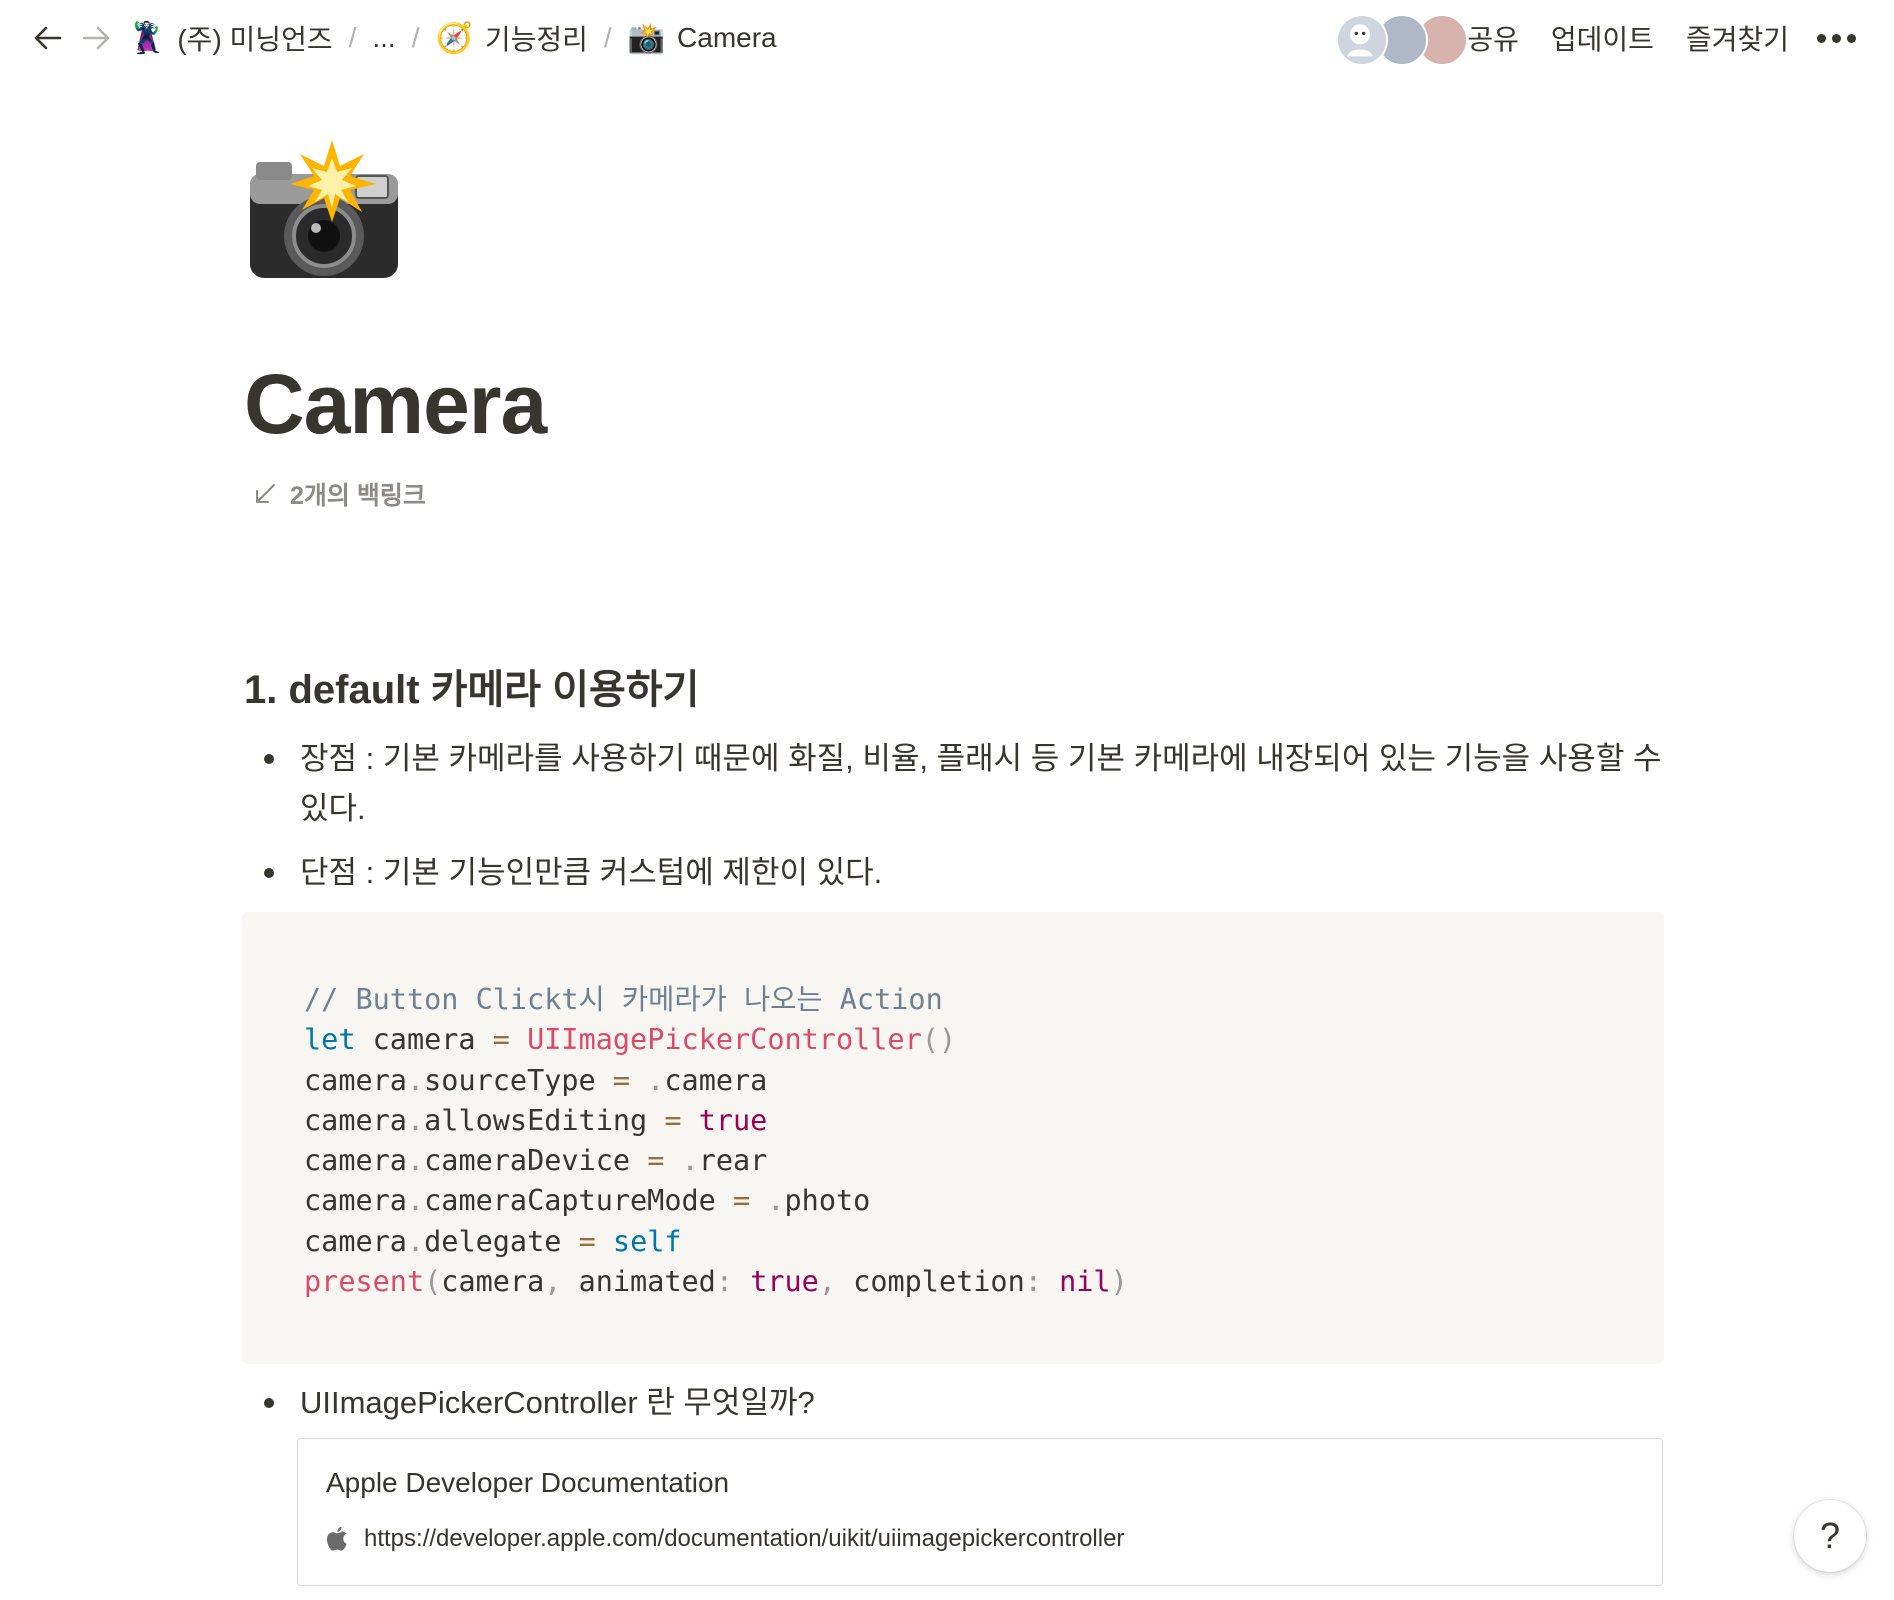 This screenshot has width=1894, height=1600. What do you see at coordinates (265, 493) in the screenshot?
I see `backlink-arrow-icon` at bounding box center [265, 493].